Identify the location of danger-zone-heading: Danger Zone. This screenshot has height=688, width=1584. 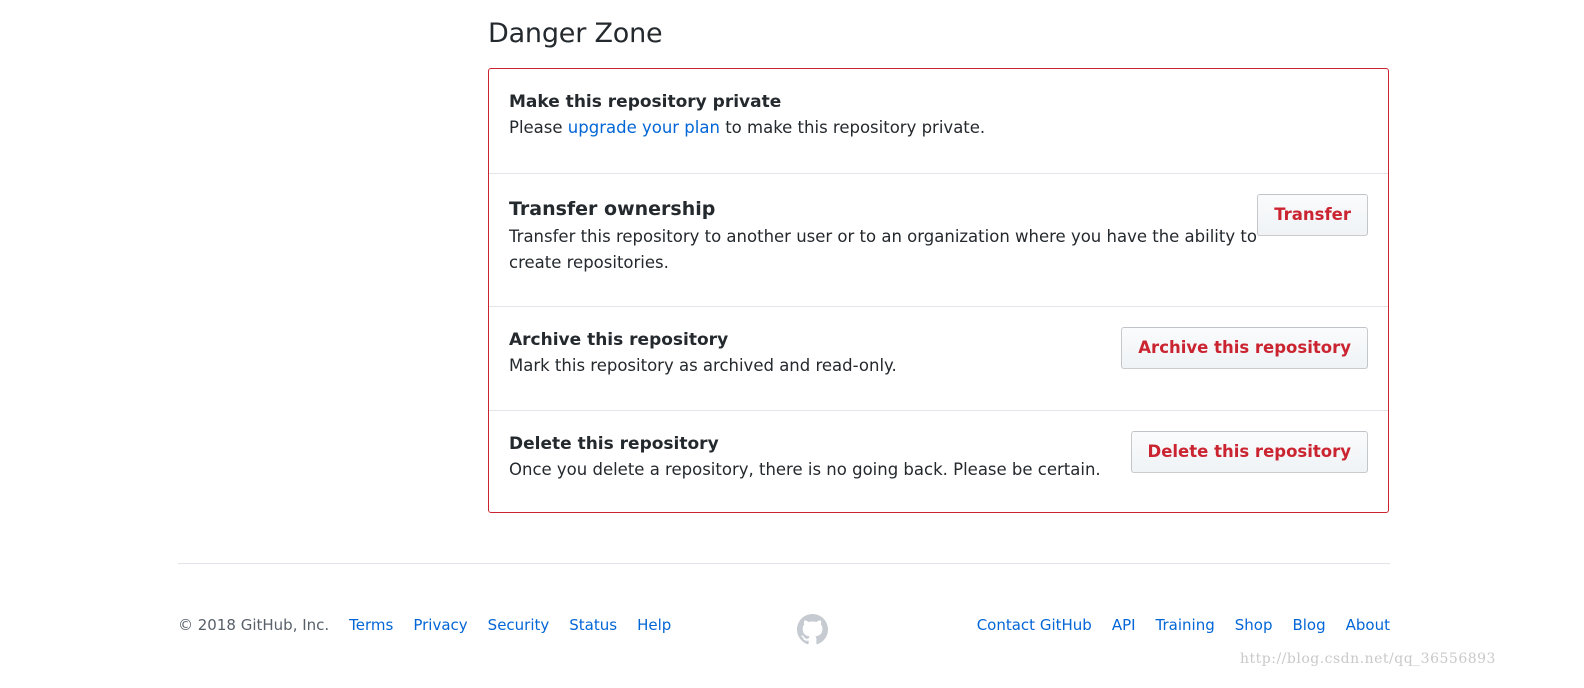
(575, 33).